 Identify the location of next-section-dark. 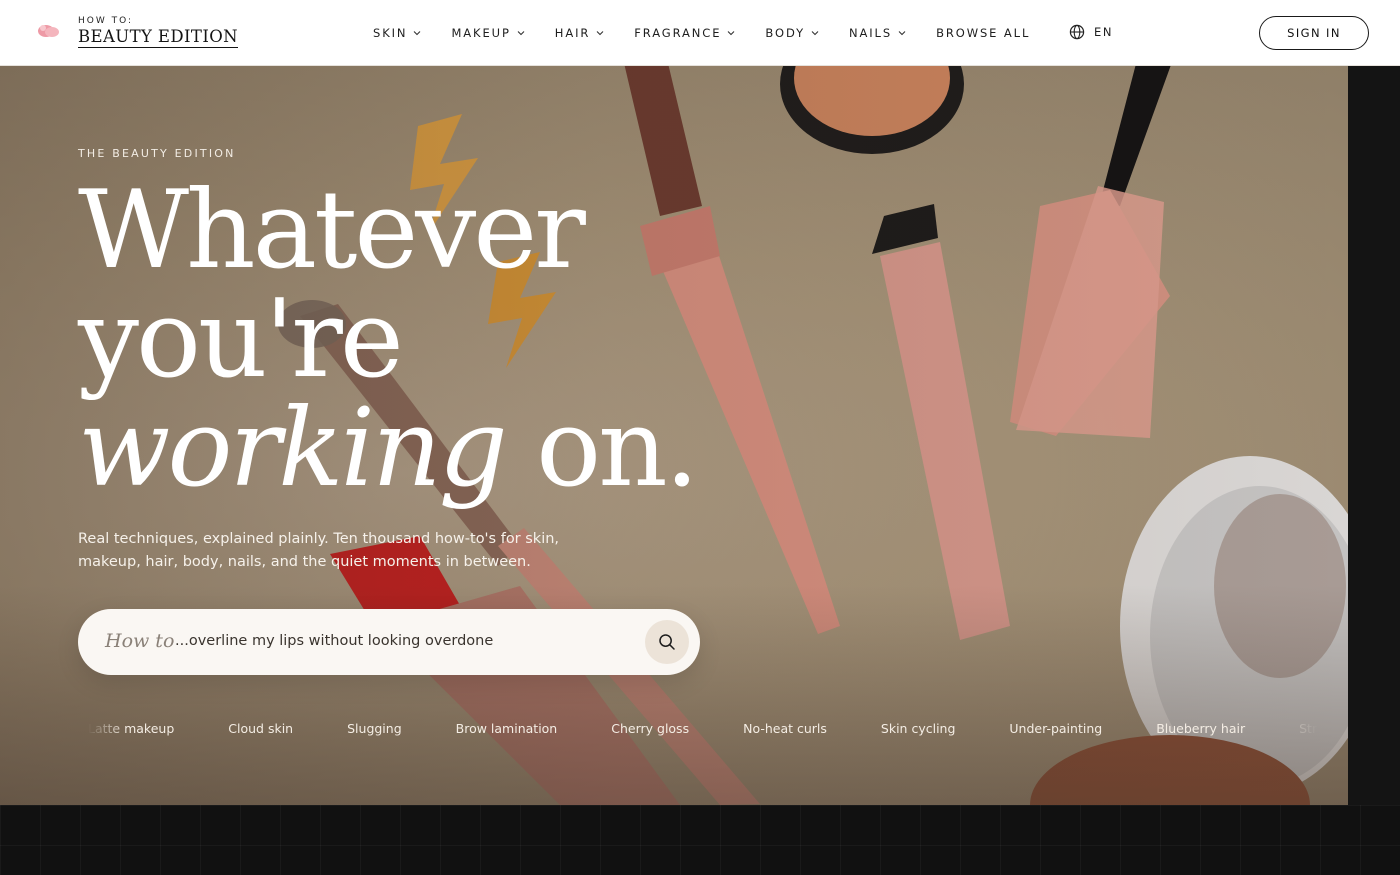
(700, 840).